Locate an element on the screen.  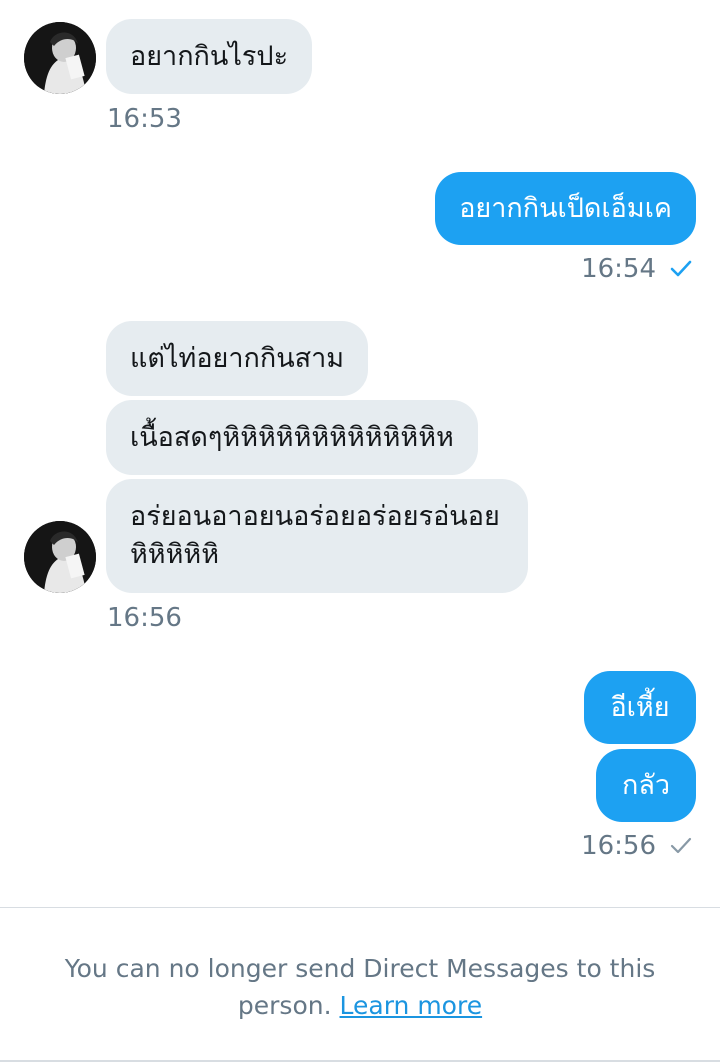
message-text: แต่ไท่อยากกินสาม is located at coordinates (237, 358).